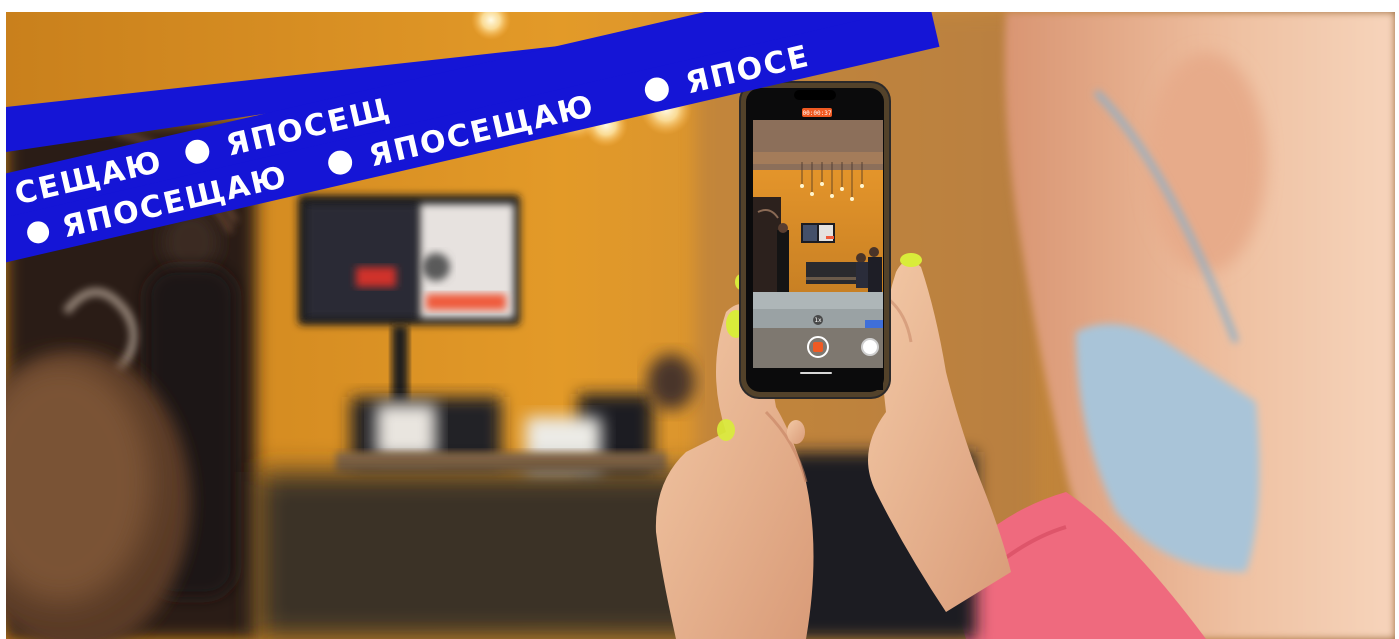 The width and height of the screenshot is (1399, 639). Describe the element at coordinates (817, 113) in the screenshot. I see `recording-timer: 00:00:37` at that location.